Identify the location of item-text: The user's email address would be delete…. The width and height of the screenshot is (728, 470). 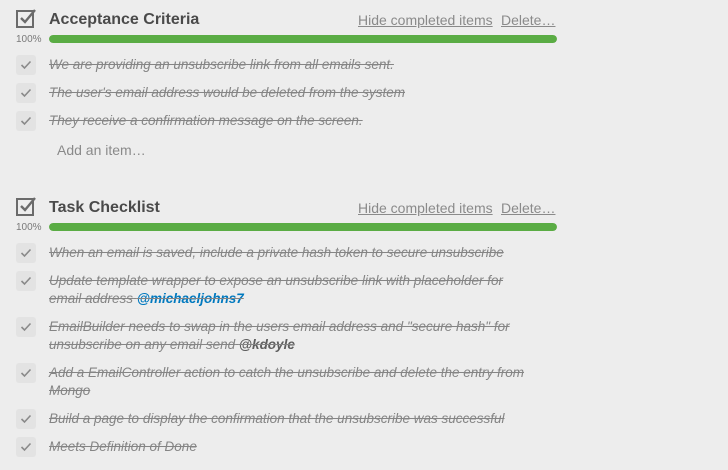
(294, 91).